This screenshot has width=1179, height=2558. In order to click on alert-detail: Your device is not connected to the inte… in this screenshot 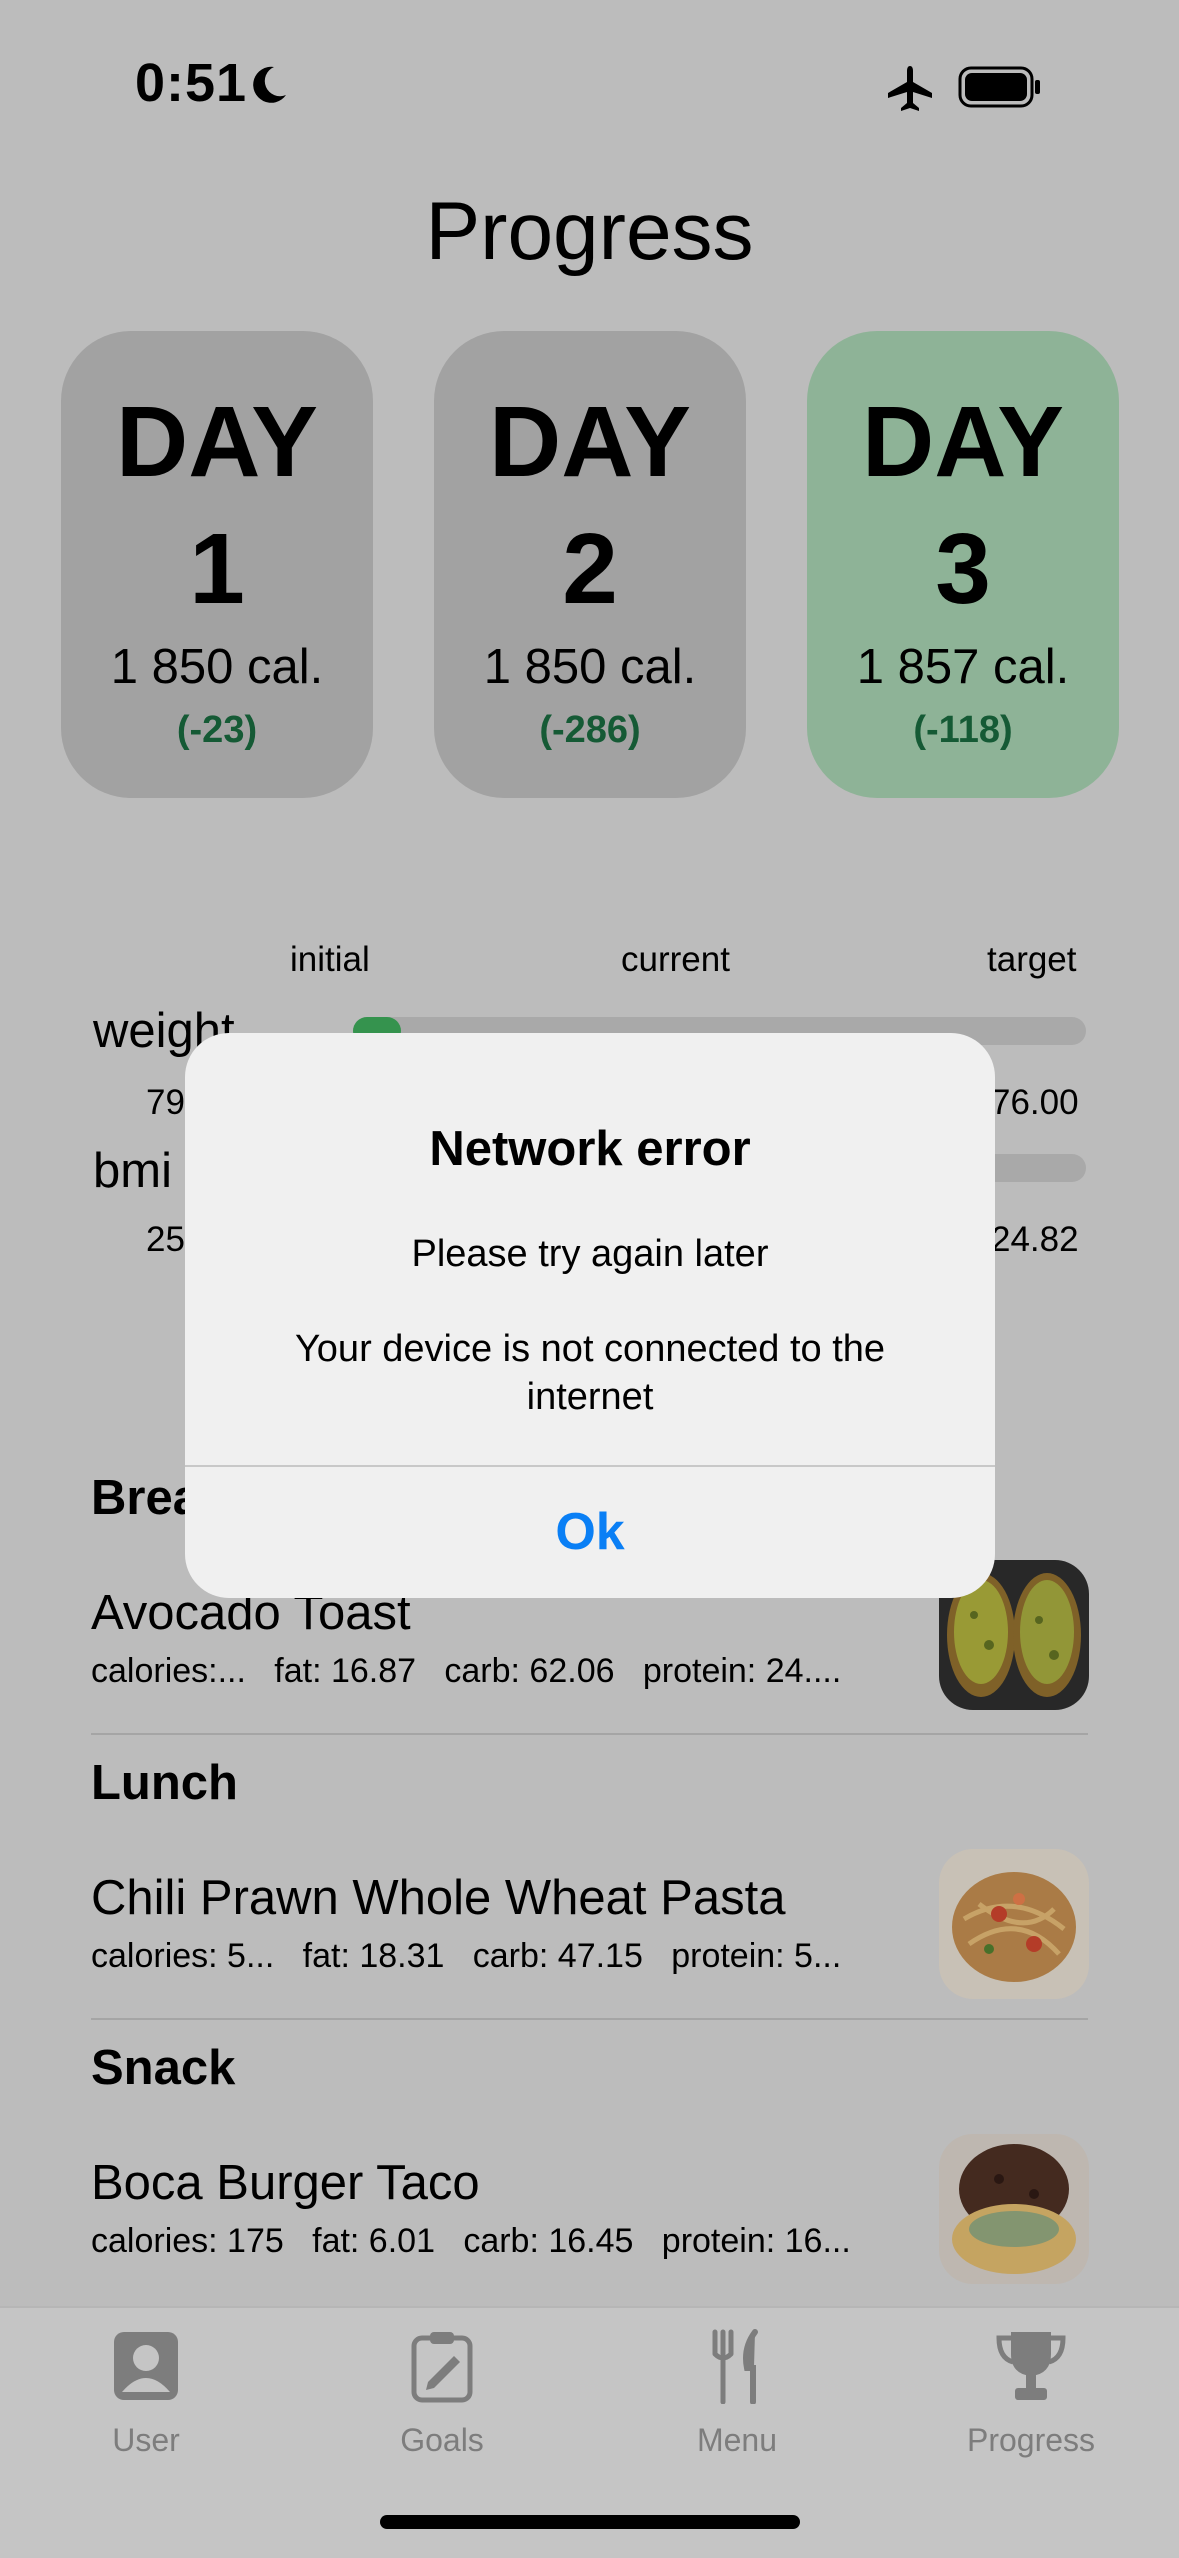, I will do `click(590, 1373)`.